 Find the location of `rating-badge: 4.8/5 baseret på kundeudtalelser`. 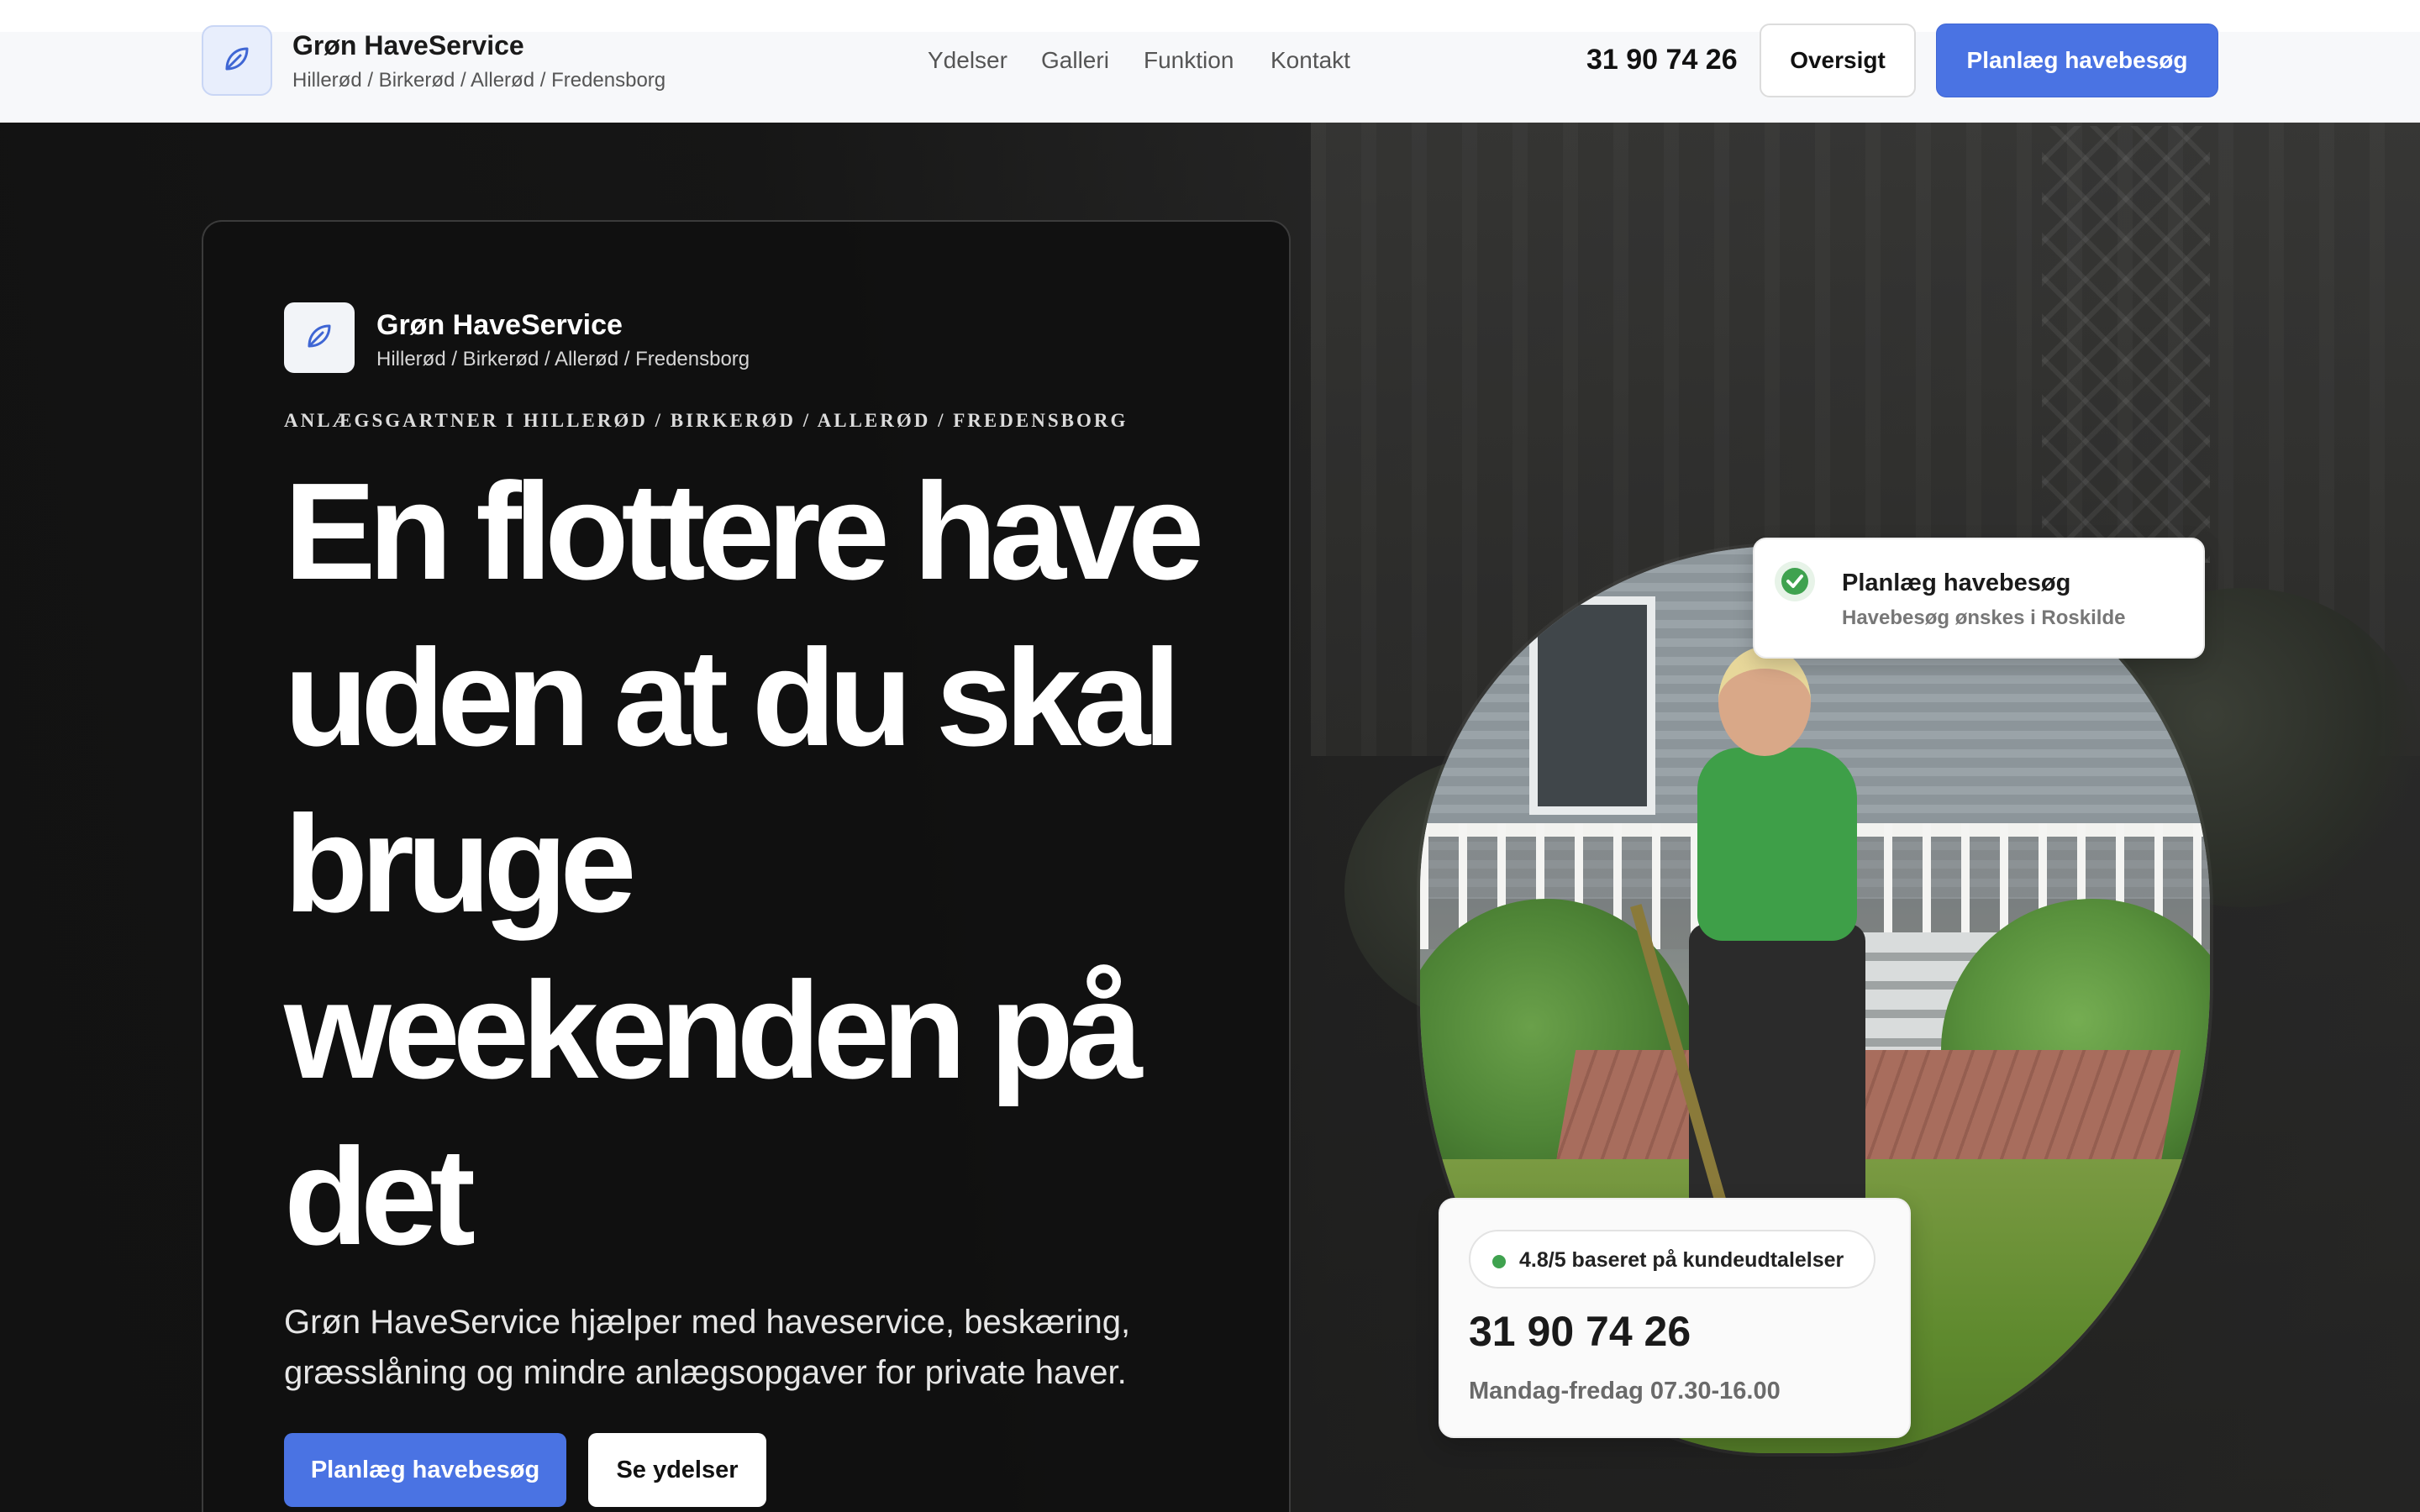

rating-badge: 4.8/5 baseret på kundeudtalelser is located at coordinates (1673, 1259).